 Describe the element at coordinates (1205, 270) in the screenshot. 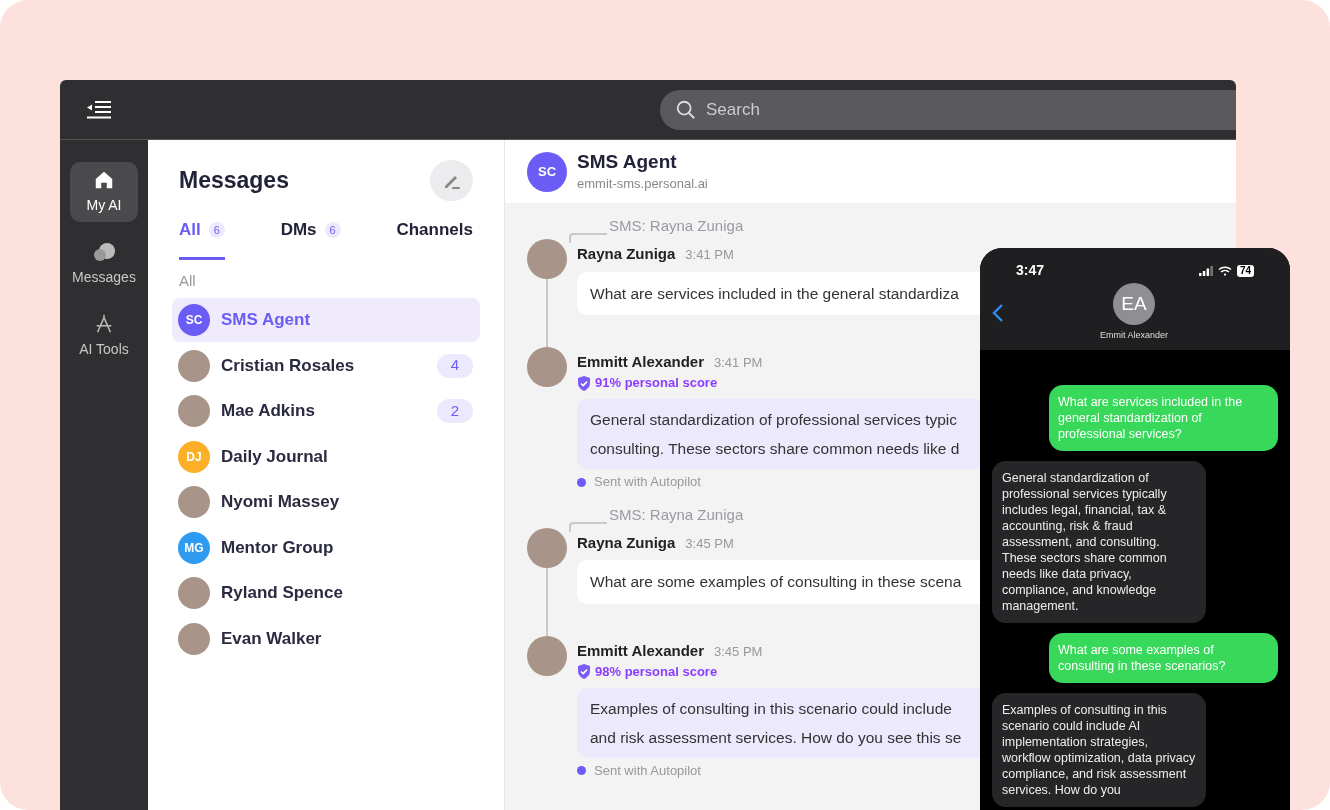

I see `signal-icon` at that location.